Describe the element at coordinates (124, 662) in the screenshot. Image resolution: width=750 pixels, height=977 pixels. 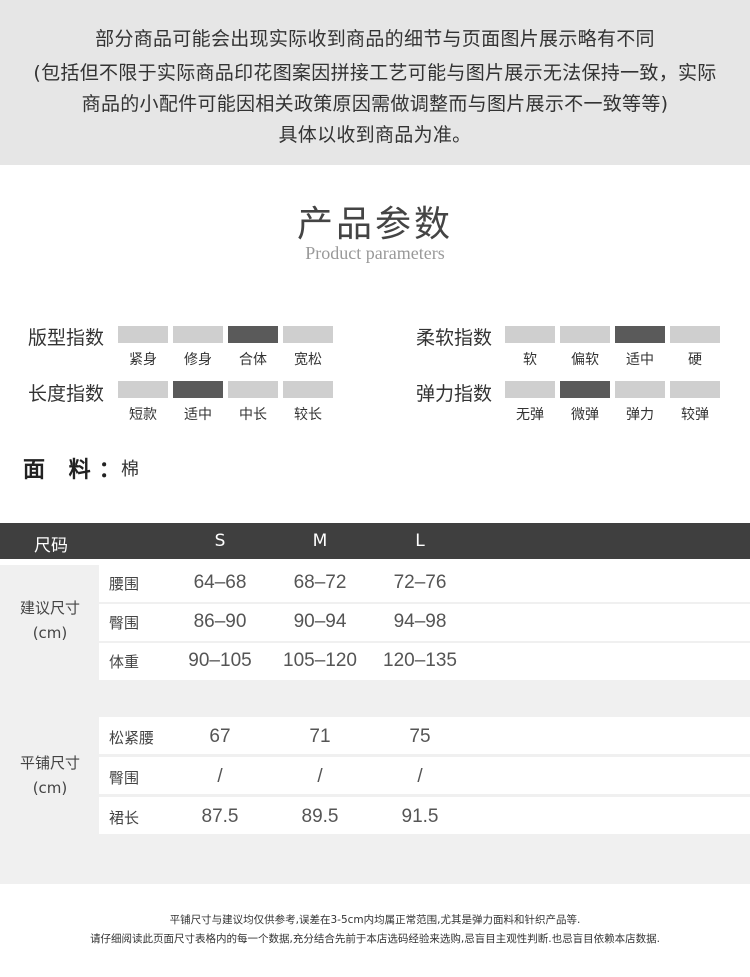
I see `row-label-weight: 体重` at that location.